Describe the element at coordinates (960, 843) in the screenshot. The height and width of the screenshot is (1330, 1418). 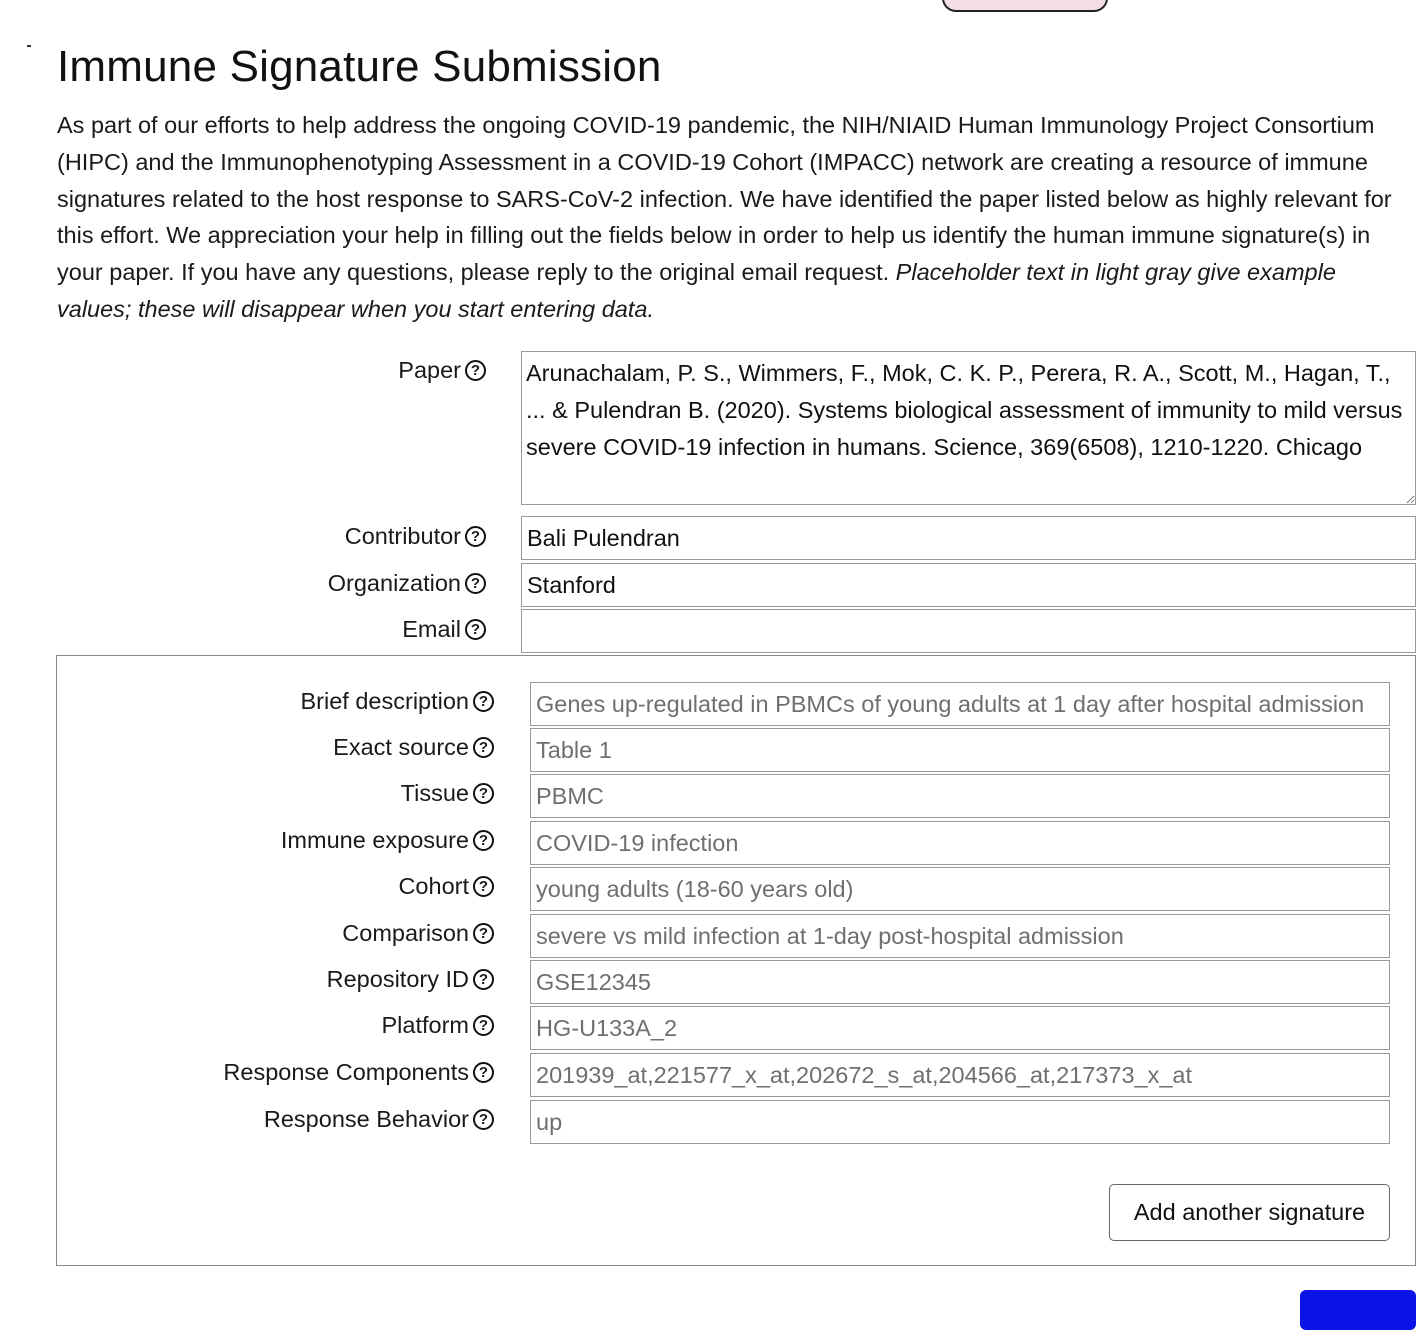
I see `immune-exposure-input` at that location.